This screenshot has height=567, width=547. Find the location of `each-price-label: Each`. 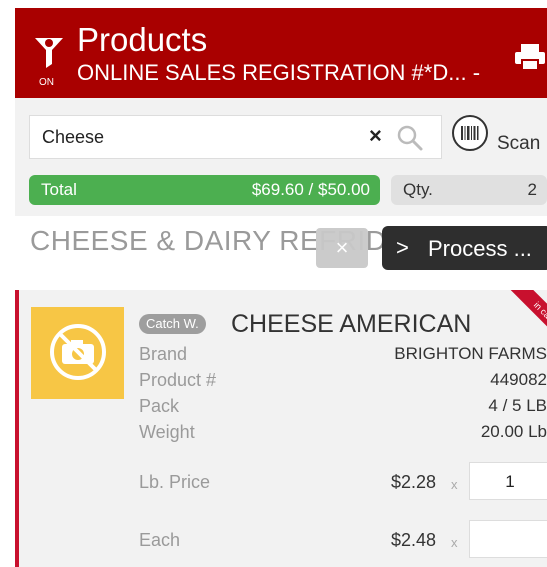

each-price-label: Each is located at coordinates (160, 540).